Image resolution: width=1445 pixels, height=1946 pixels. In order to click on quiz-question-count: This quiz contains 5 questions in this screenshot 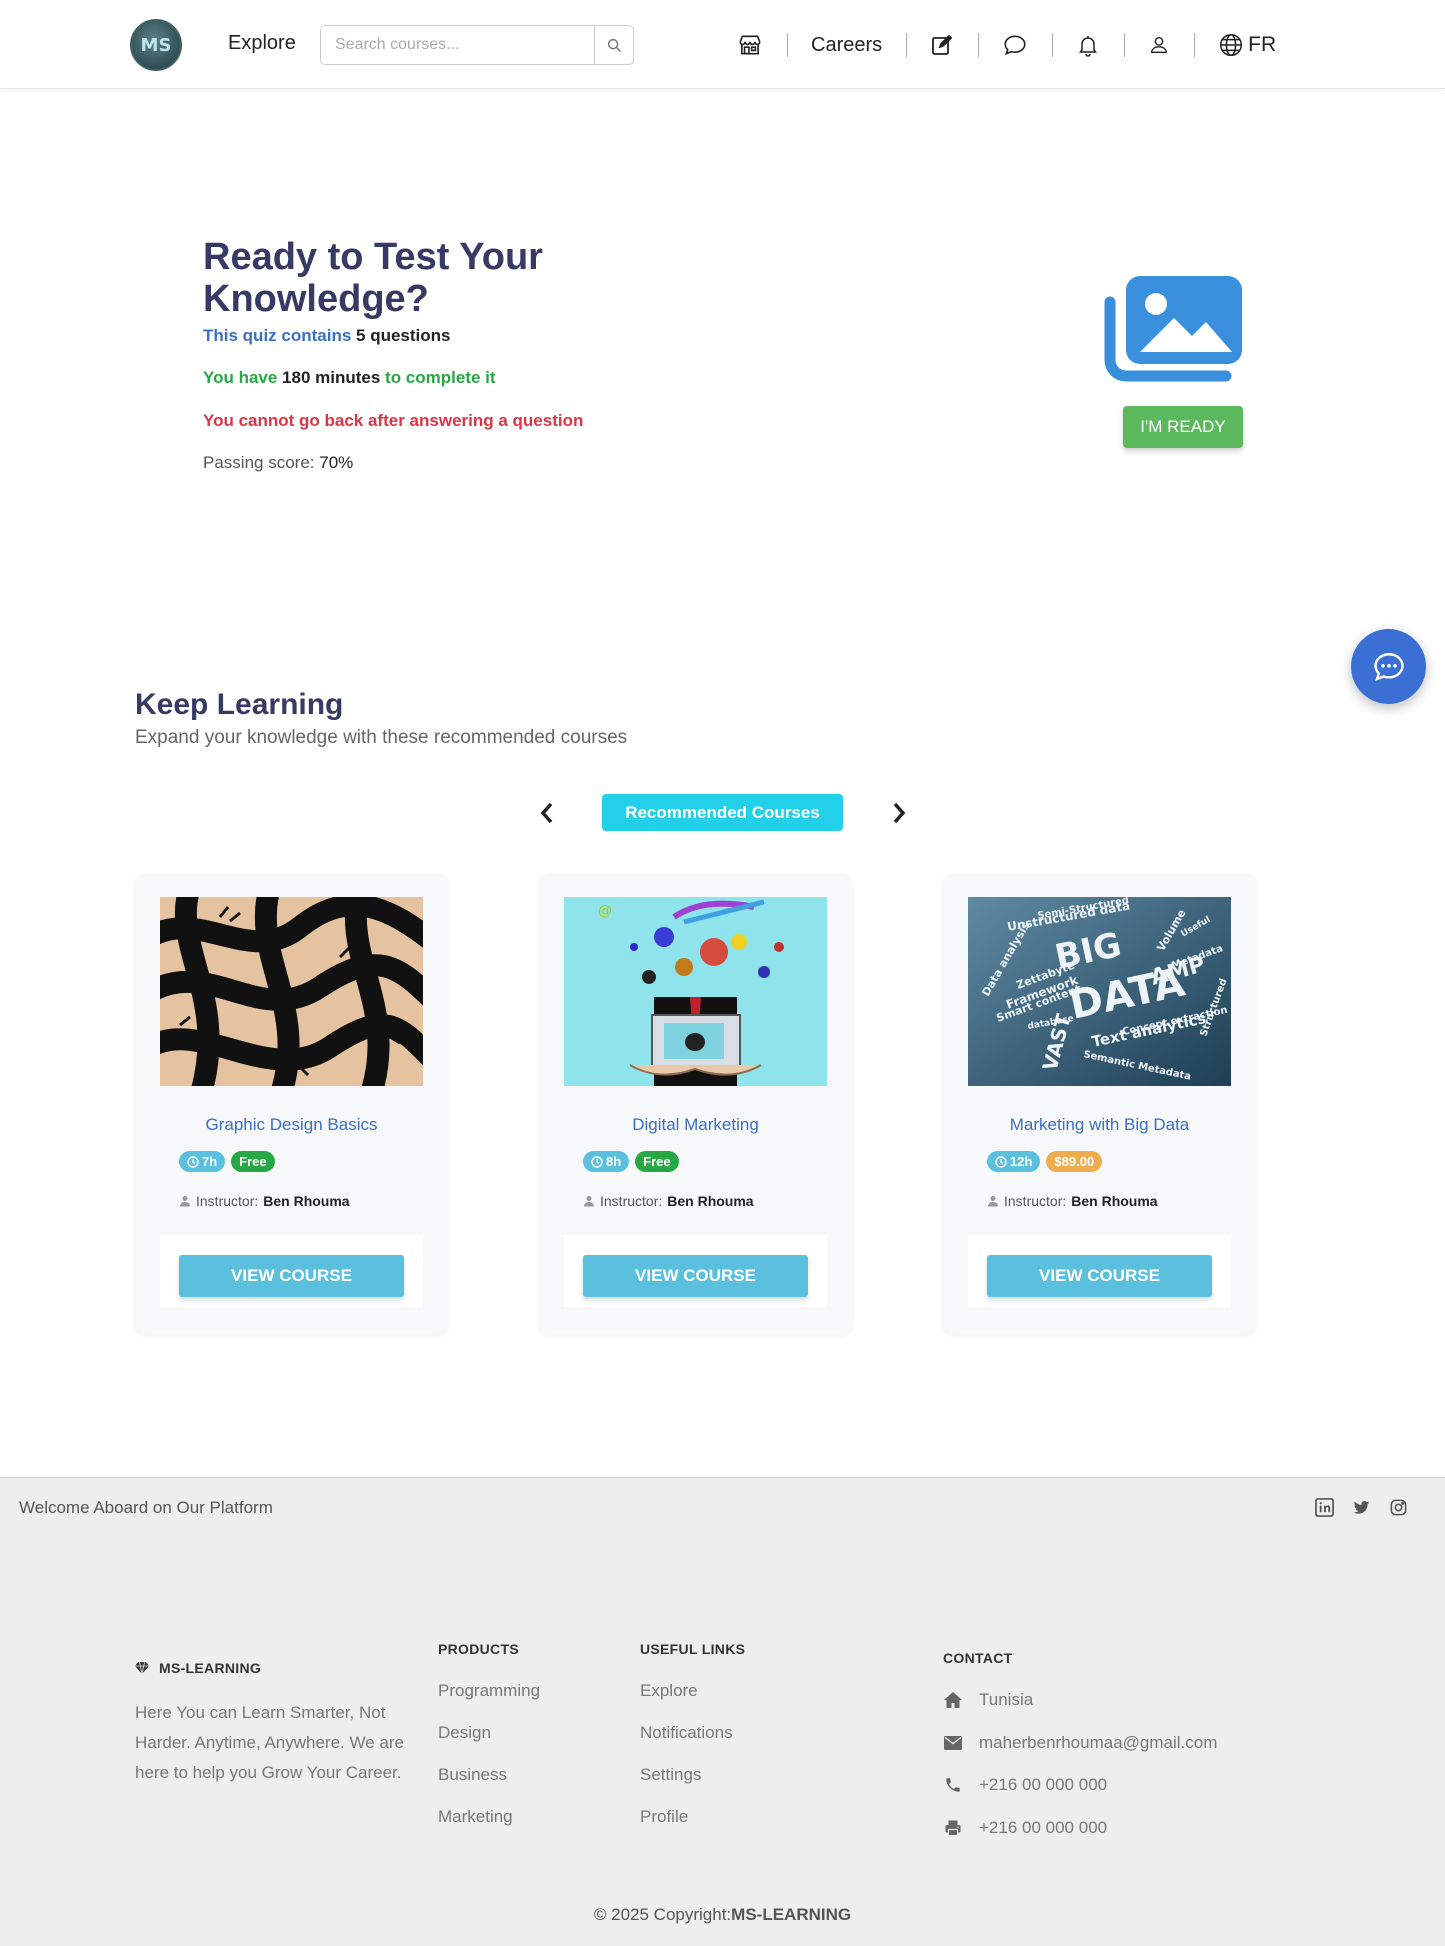, I will do `click(327, 336)`.